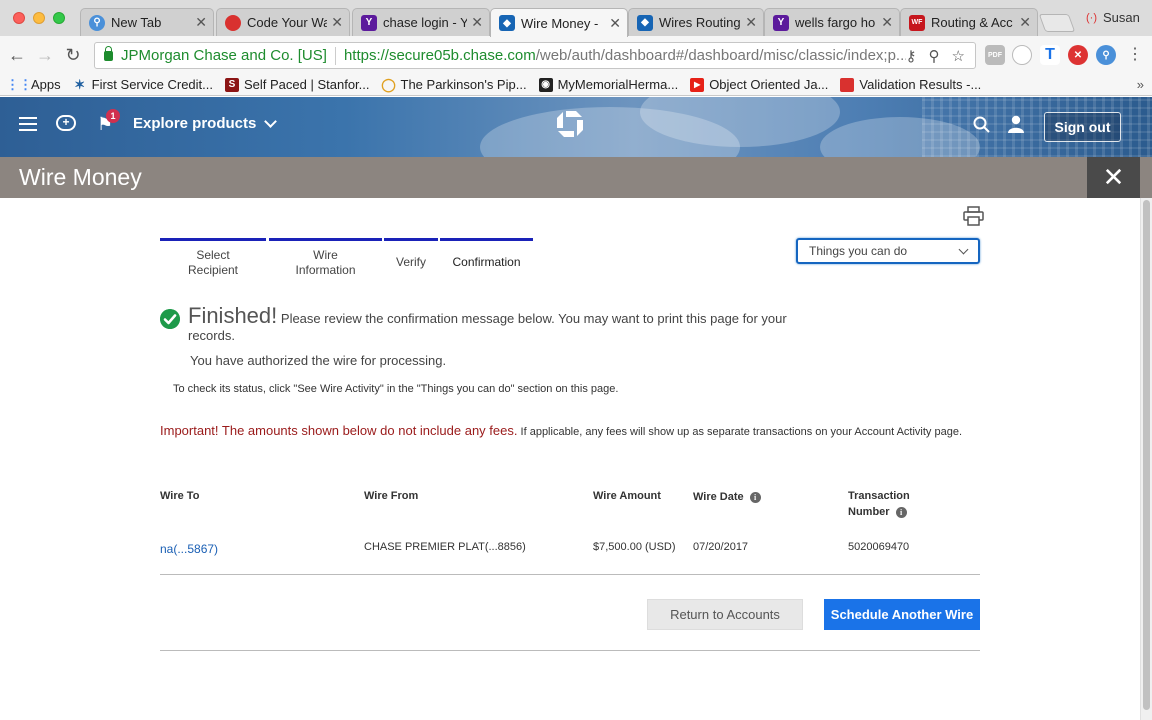 This screenshot has height=720, width=1152. Describe the element at coordinates (902, 614) in the screenshot. I see `schedule-another-wire-button: Schedule Another Wire` at that location.